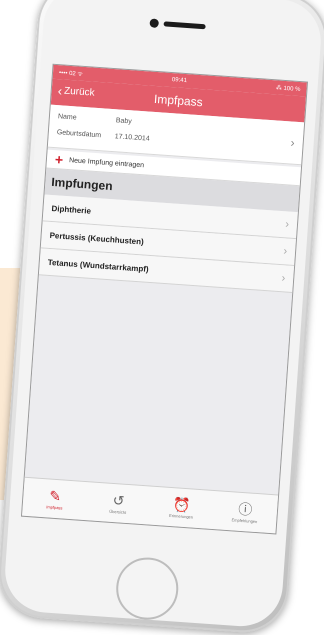 The image size is (324, 635). Describe the element at coordinates (71, 74) in the screenshot. I see `carrier-signal: •••• 02 ᯤ` at that location.